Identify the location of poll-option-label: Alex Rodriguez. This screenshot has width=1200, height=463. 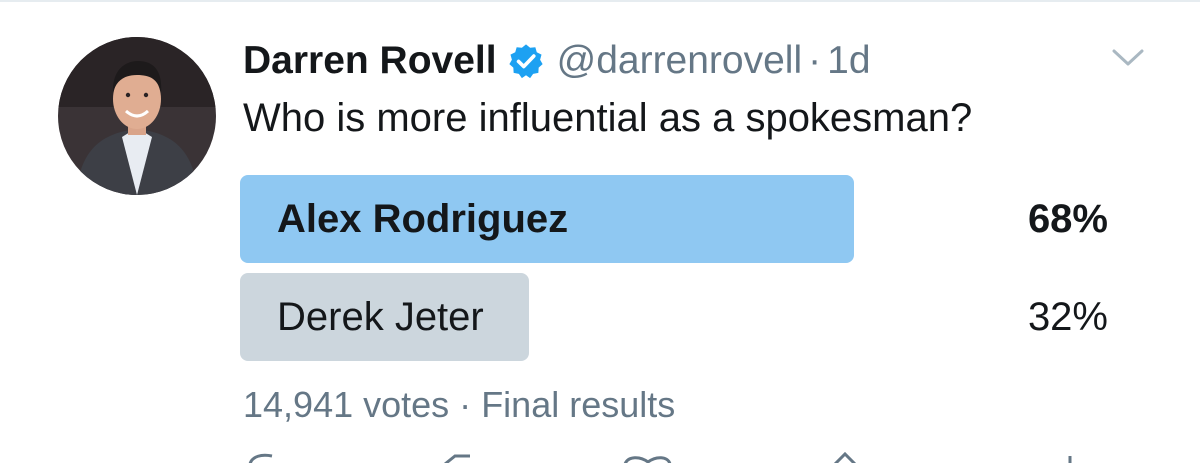
(423, 219).